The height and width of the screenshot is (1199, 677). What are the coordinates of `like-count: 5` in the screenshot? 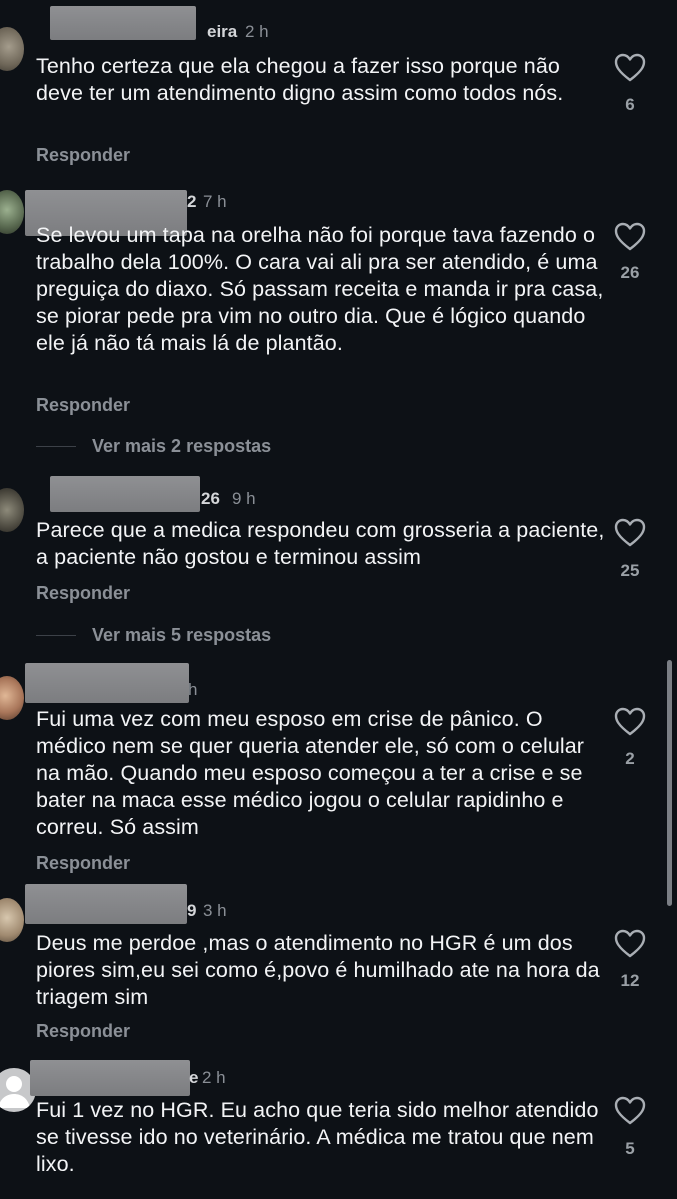 It's located at (630, 1148).